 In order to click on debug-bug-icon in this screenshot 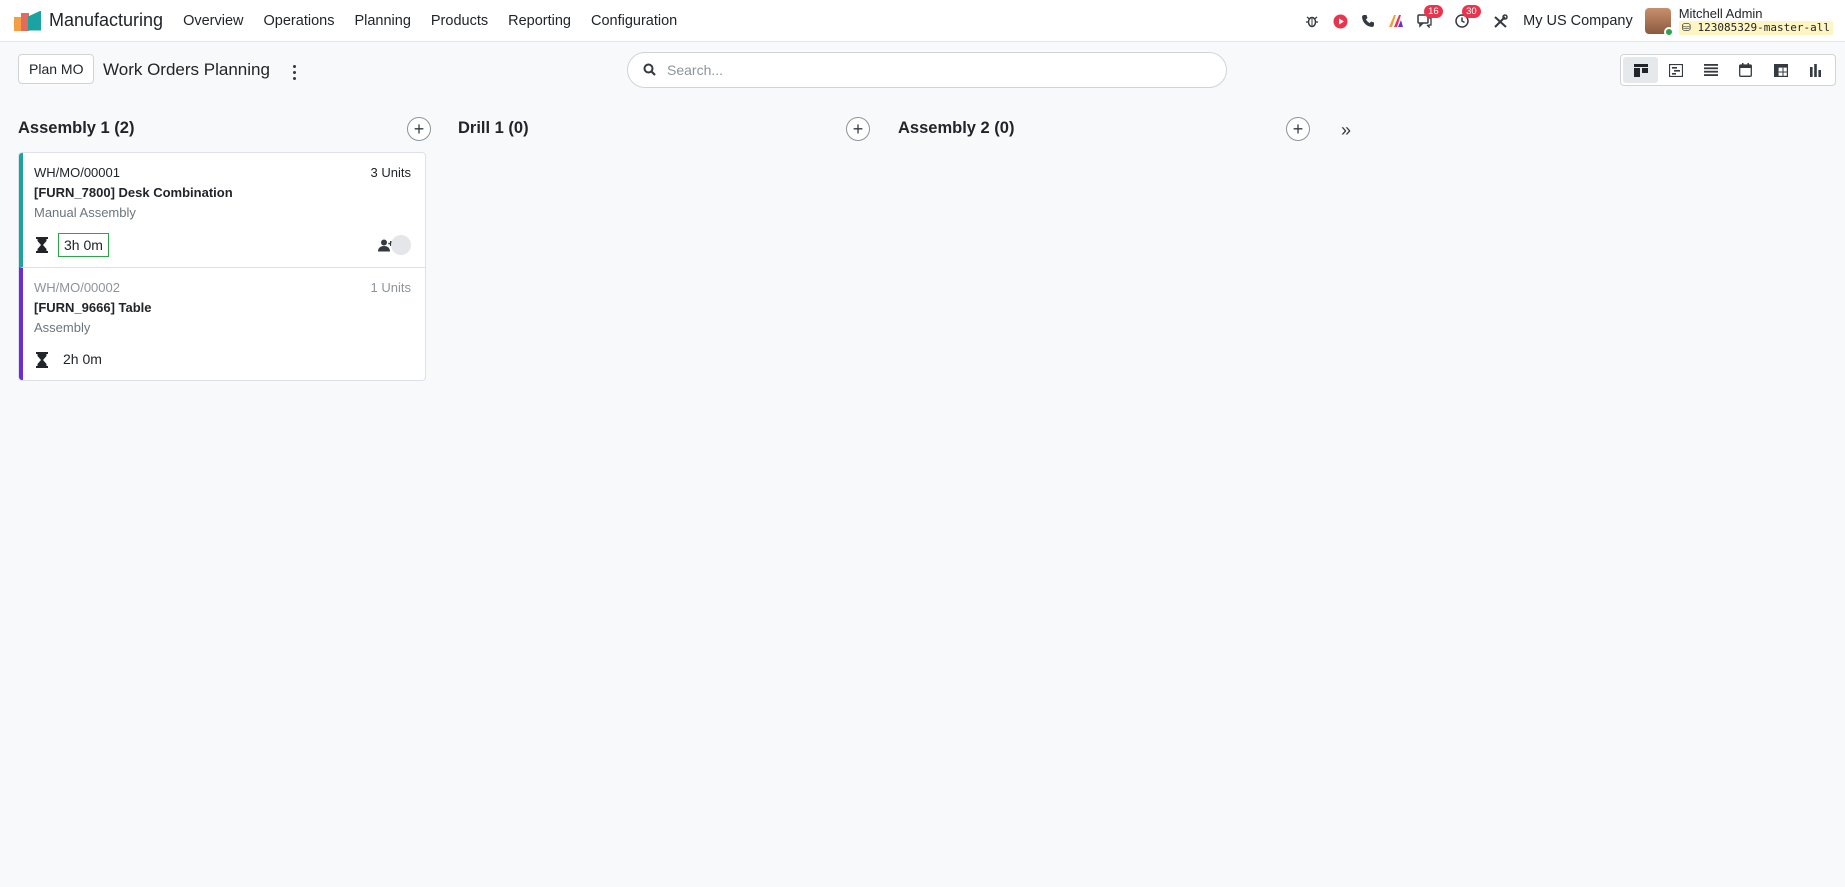, I will do `click(1312, 21)`.